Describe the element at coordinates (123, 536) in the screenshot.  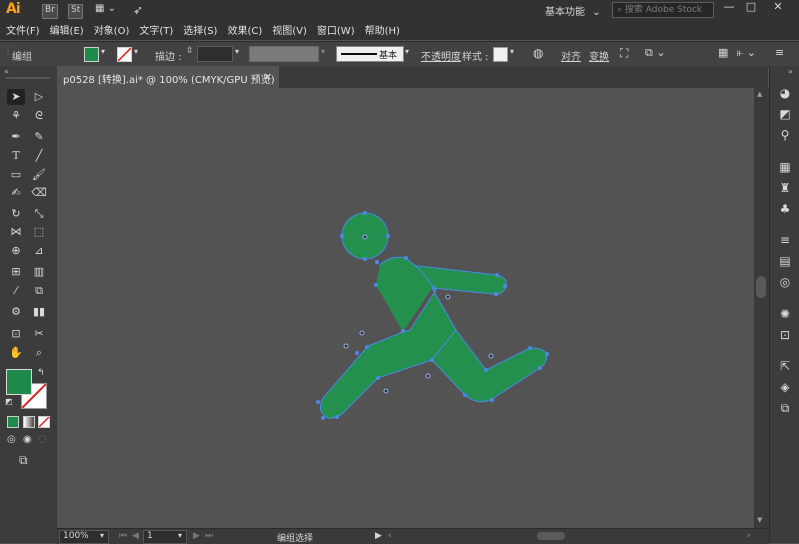
I see `first-page-icon: ⏮` at that location.